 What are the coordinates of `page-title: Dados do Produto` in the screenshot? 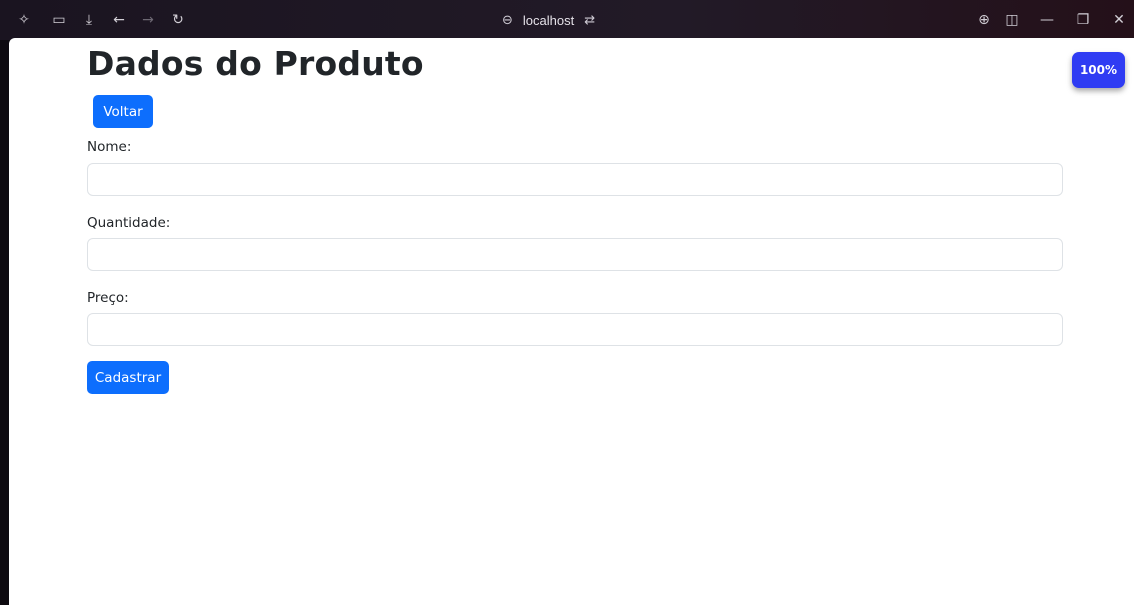 It's located at (255, 63).